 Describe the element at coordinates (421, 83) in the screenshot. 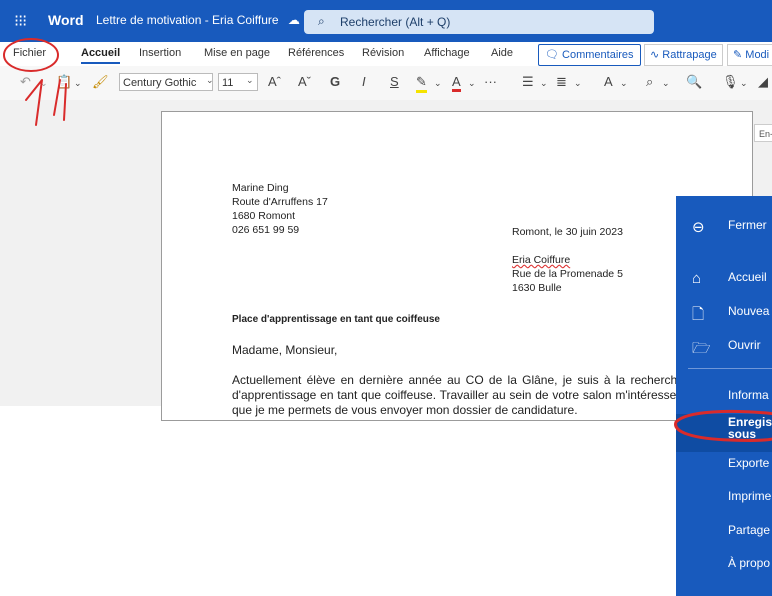

I see `highlight-icon: ✎` at that location.